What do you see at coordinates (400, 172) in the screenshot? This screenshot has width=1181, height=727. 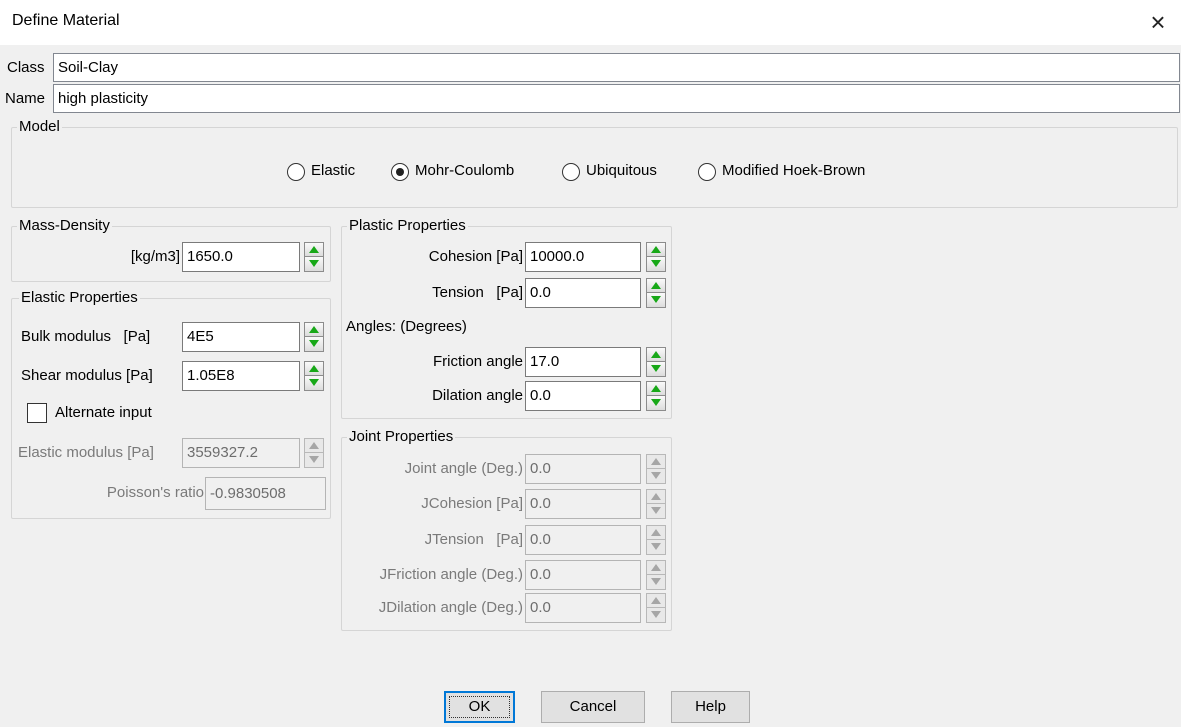 I see `radio-mohr-coulomb` at bounding box center [400, 172].